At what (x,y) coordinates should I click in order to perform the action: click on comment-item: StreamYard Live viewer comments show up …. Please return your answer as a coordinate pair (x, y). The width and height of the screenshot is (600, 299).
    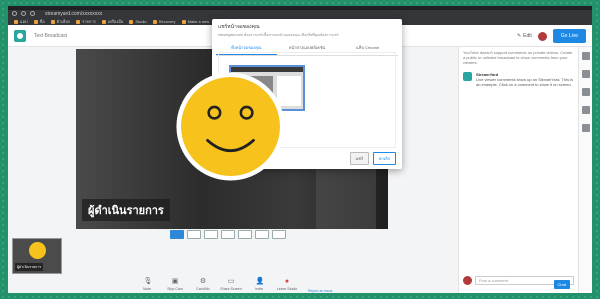
    Looking at the image, I should click on (518, 79).